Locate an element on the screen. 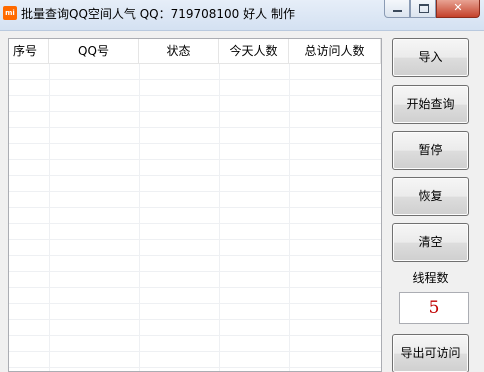 Image resolution: width=484 pixels, height=372 pixels. list-header: 序号 QQ号 状态 今天人数 总访问人数 is located at coordinates (195, 51).